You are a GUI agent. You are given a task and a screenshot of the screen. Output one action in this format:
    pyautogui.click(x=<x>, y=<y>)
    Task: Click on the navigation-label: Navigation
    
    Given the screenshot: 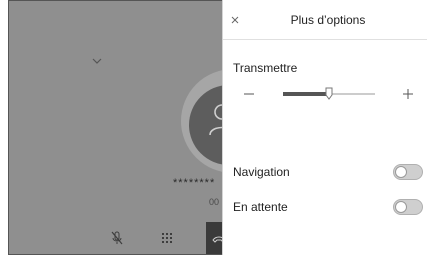 What is the action you would take?
    pyautogui.click(x=261, y=172)
    